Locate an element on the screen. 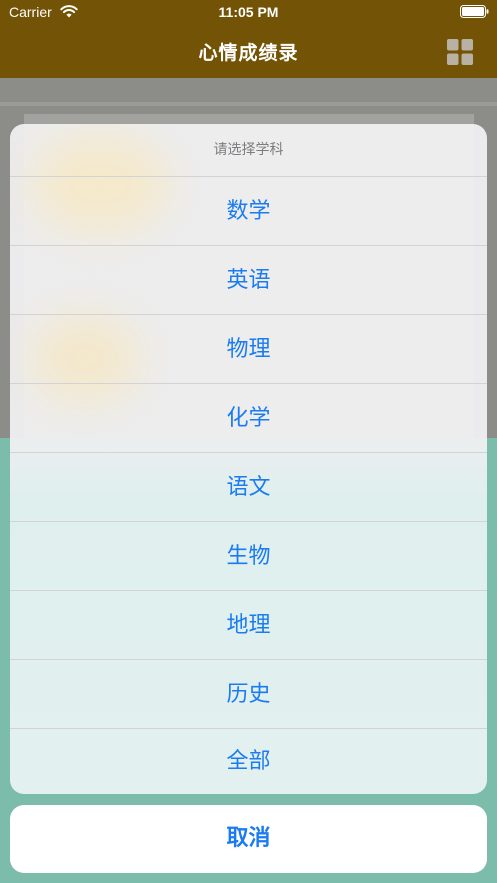 The height and width of the screenshot is (883, 497). option-english: 英语 is located at coordinates (248, 280).